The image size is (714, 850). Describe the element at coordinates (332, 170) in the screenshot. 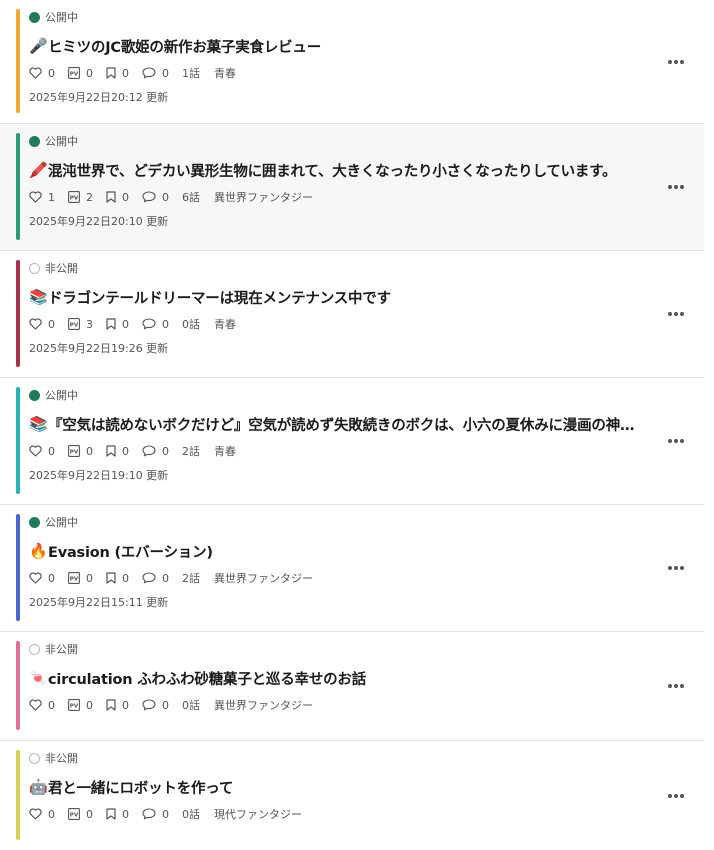

I see `work-title: 混沌世界で、どデカい異形生物に囲まれて、大きくなったり小さくなったりしています。` at that location.